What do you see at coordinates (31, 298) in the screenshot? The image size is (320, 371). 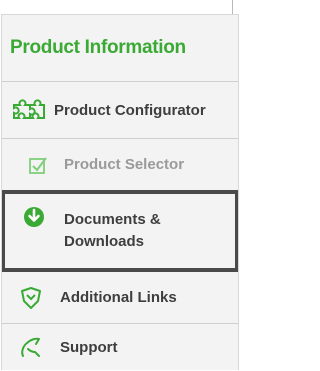 I see `shield-link-icon` at bounding box center [31, 298].